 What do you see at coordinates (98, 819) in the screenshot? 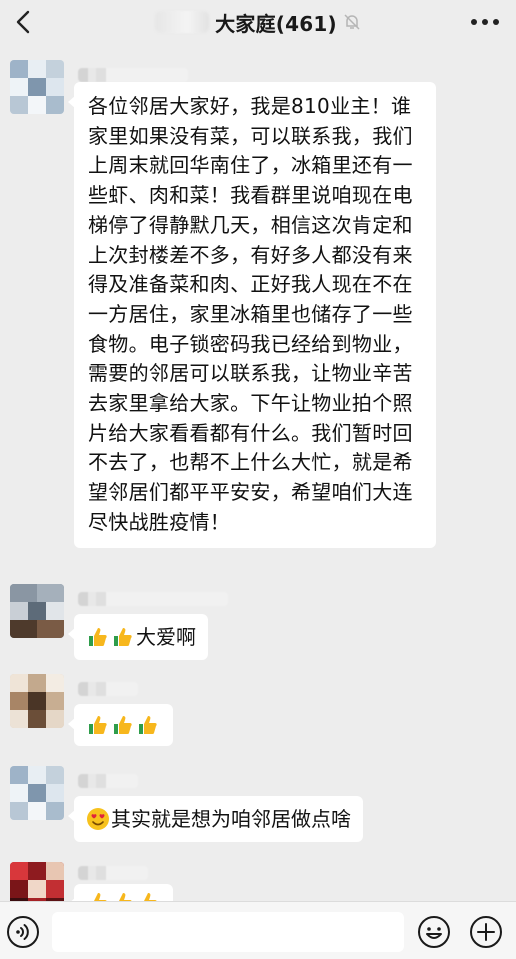
I see `heart-eyes-icon` at bounding box center [98, 819].